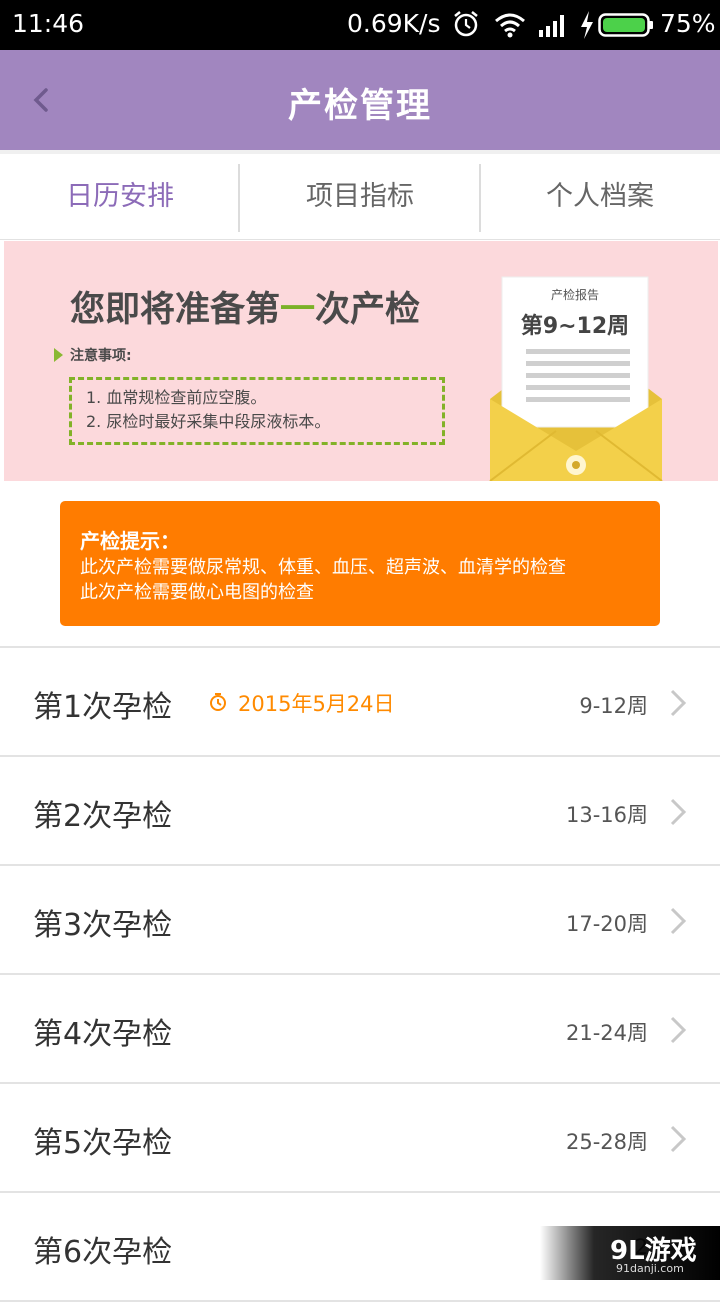 Image resolution: width=720 pixels, height=1302 pixels. I want to click on checkup-weeks: 25-28周, so click(606, 1142).